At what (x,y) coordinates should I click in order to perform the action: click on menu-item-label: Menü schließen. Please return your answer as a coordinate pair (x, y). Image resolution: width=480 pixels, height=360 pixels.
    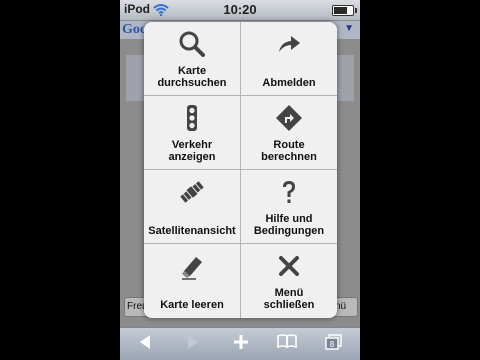
    Looking at the image, I should click on (289, 299).